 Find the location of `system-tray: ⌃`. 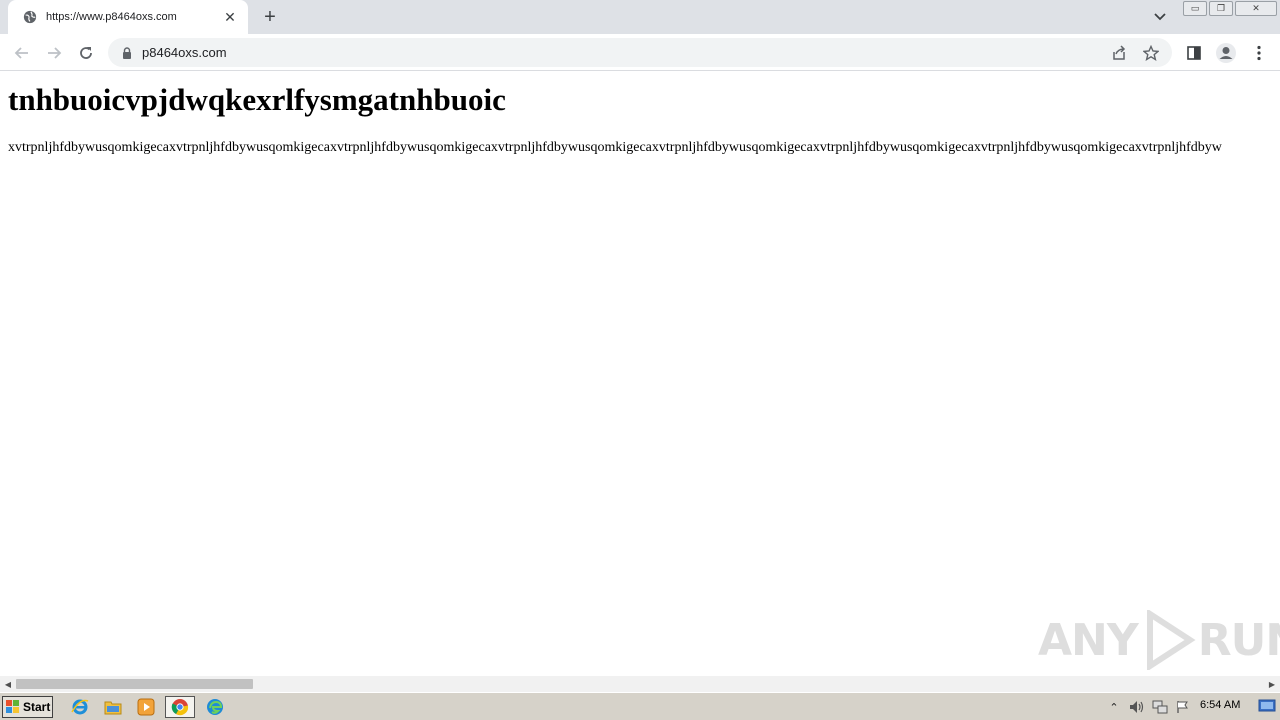

system-tray: ⌃ is located at coordinates (1150, 707).